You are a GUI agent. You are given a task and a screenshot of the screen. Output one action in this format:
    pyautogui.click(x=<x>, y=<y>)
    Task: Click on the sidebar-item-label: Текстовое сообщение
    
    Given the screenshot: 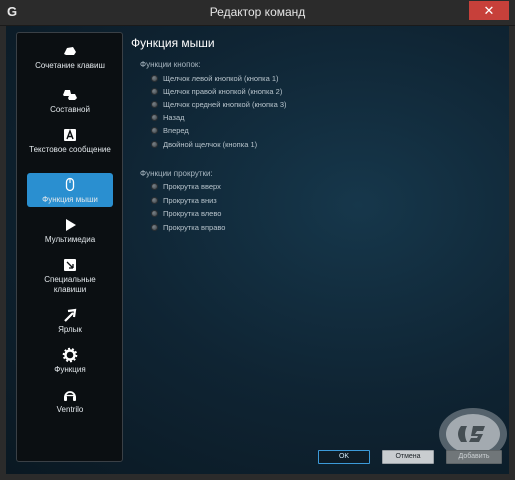 What is the action you would take?
    pyautogui.click(x=70, y=149)
    